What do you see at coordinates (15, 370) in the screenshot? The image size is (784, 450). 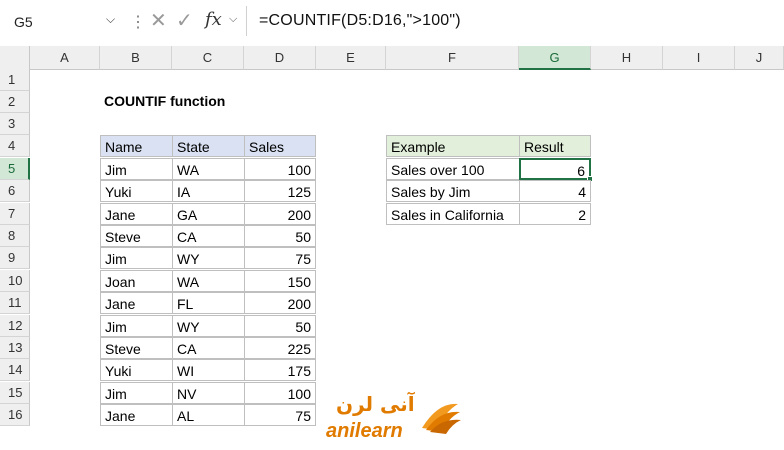 I see `row-header-14: 14` at bounding box center [15, 370].